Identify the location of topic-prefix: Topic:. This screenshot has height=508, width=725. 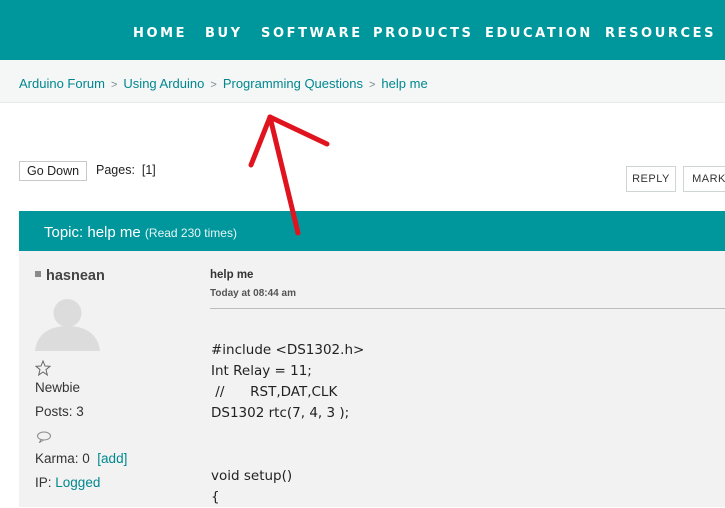
(64, 232).